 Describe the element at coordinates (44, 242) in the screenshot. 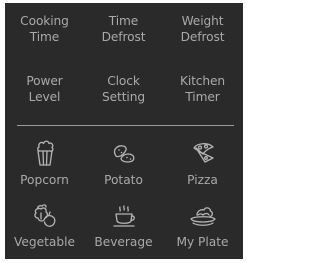

I see `food-label: Vegetable` at that location.